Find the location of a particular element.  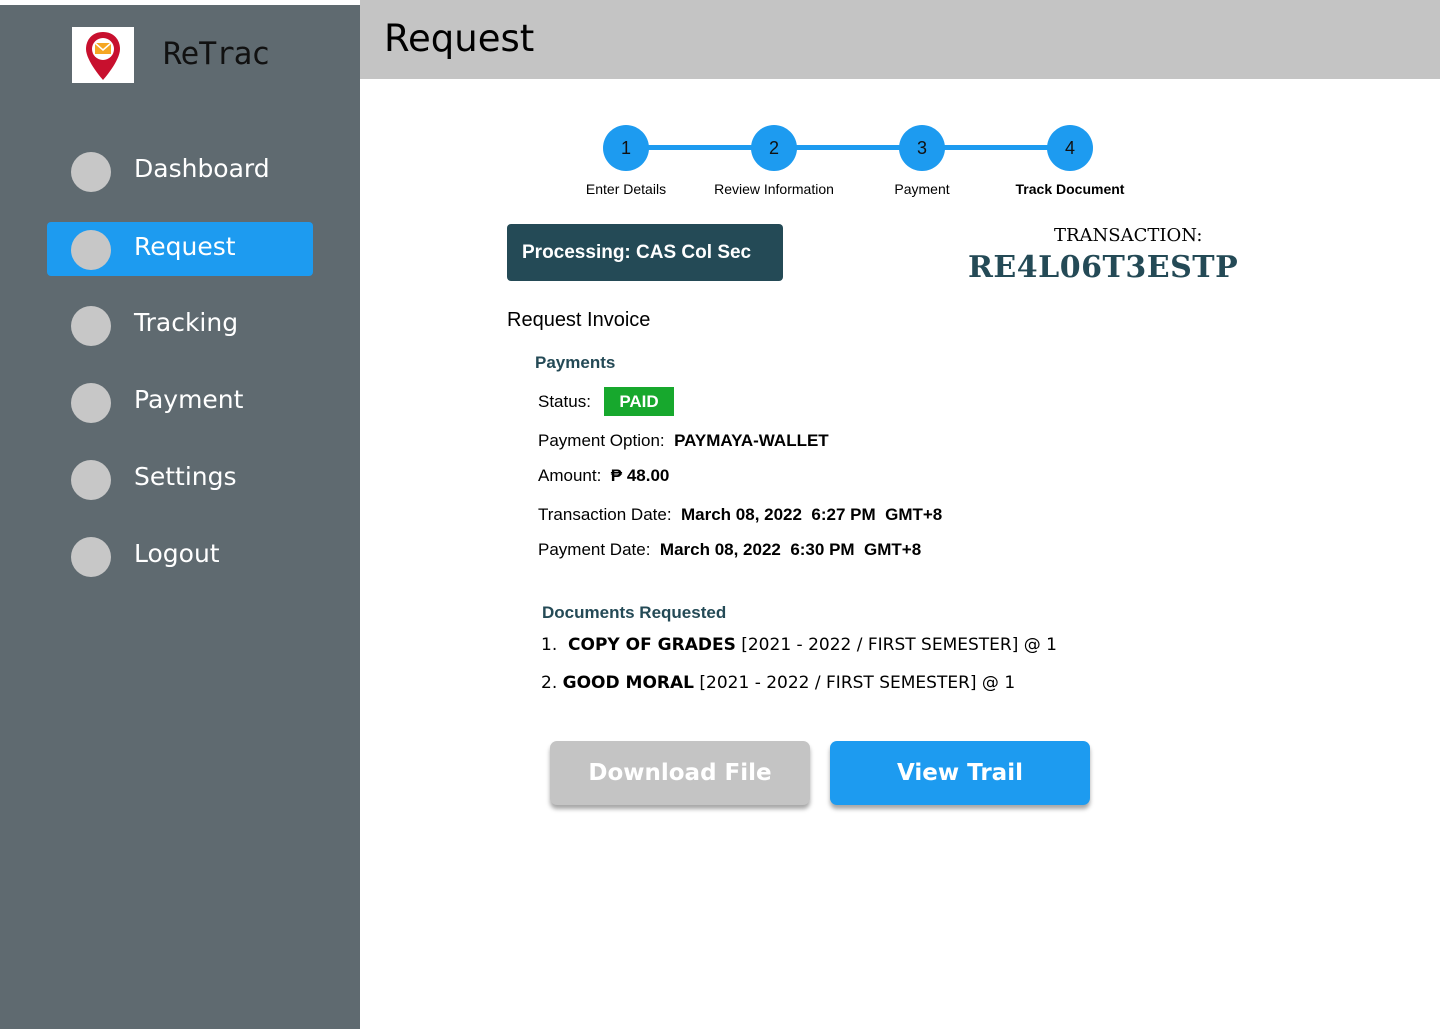

payments-section-title: Payments is located at coordinates (575, 362).